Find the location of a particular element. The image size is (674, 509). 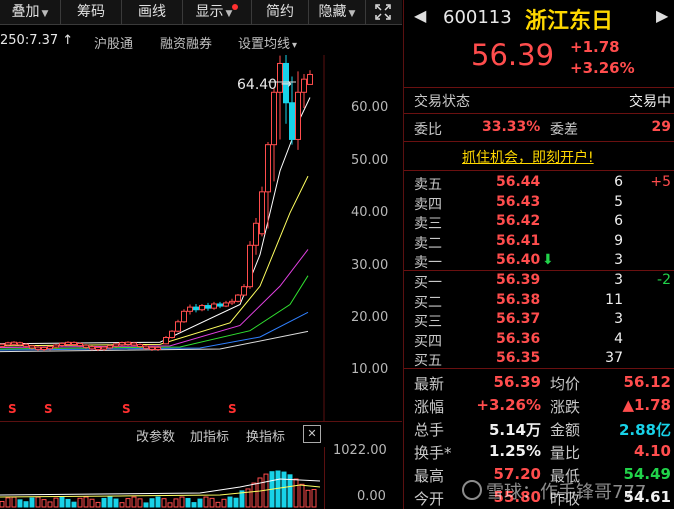

stat-label: 均价 is located at coordinates (565, 384).